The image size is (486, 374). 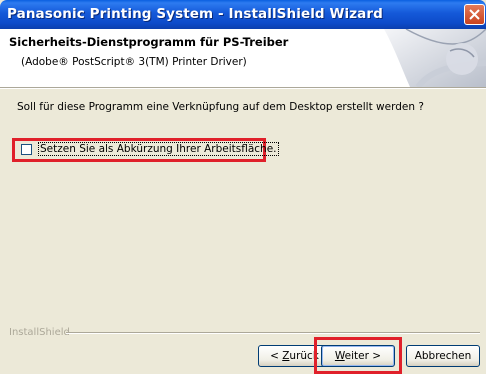 I want to click on next-button-highlight-box, so click(x=358, y=355).